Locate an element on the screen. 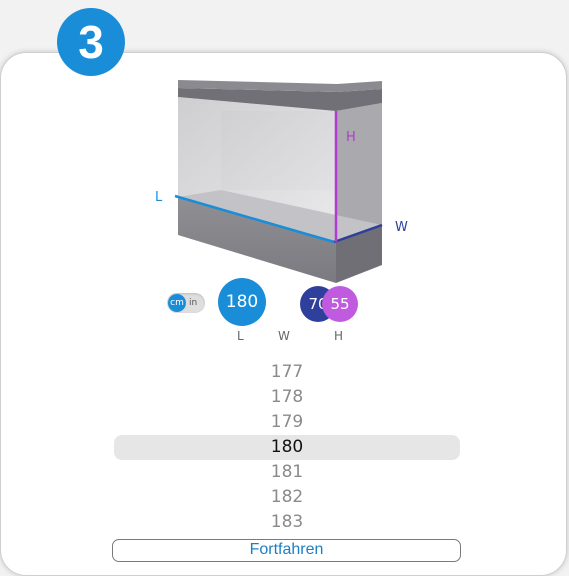 Image resolution: width=569 pixels, height=576 pixels. width-label: W is located at coordinates (284, 336).